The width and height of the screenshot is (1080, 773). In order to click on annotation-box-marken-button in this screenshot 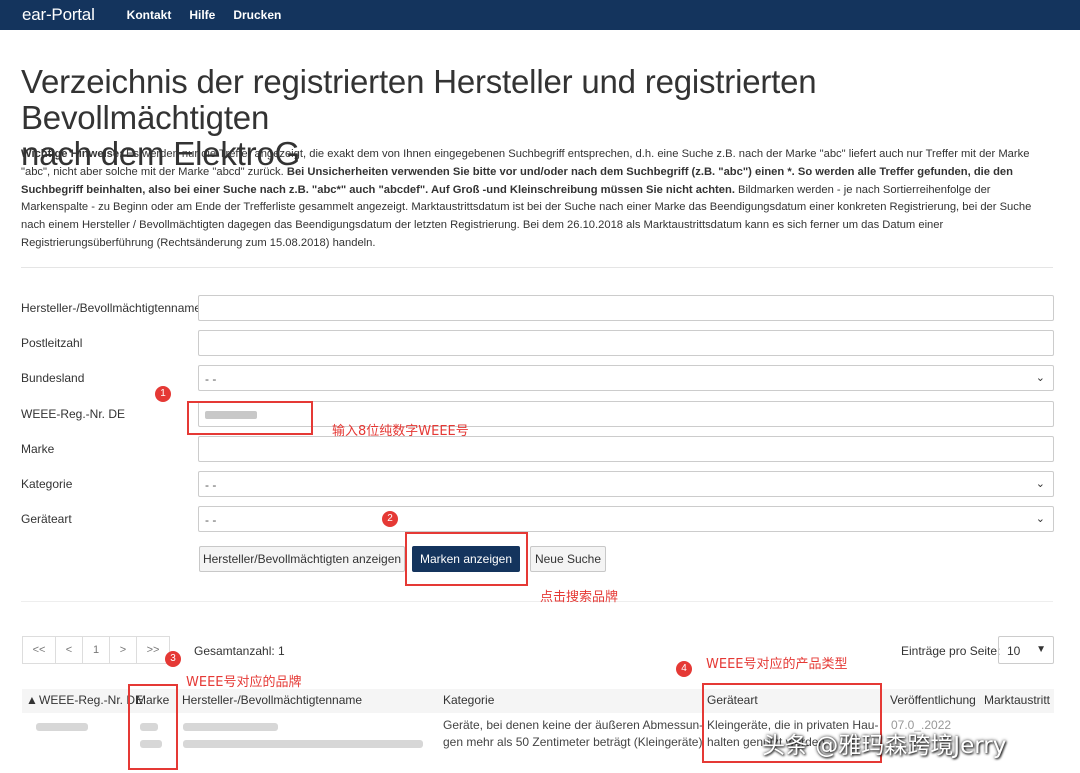, I will do `click(466, 559)`.